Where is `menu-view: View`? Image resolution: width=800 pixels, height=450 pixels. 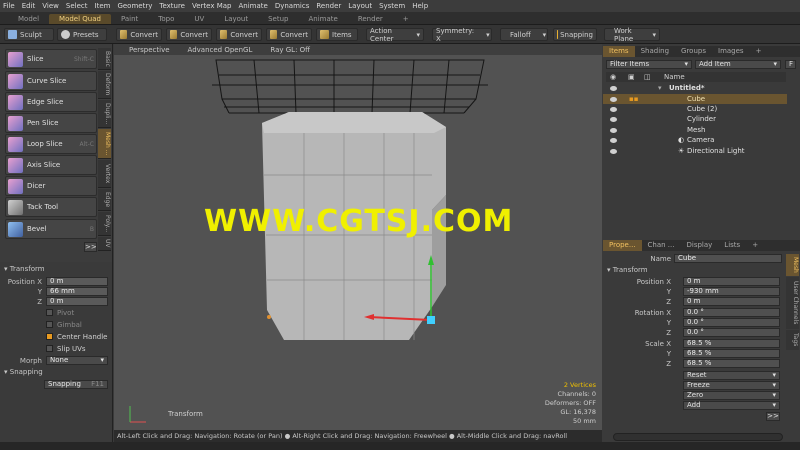
menu-view: View is located at coordinates (50, 6).